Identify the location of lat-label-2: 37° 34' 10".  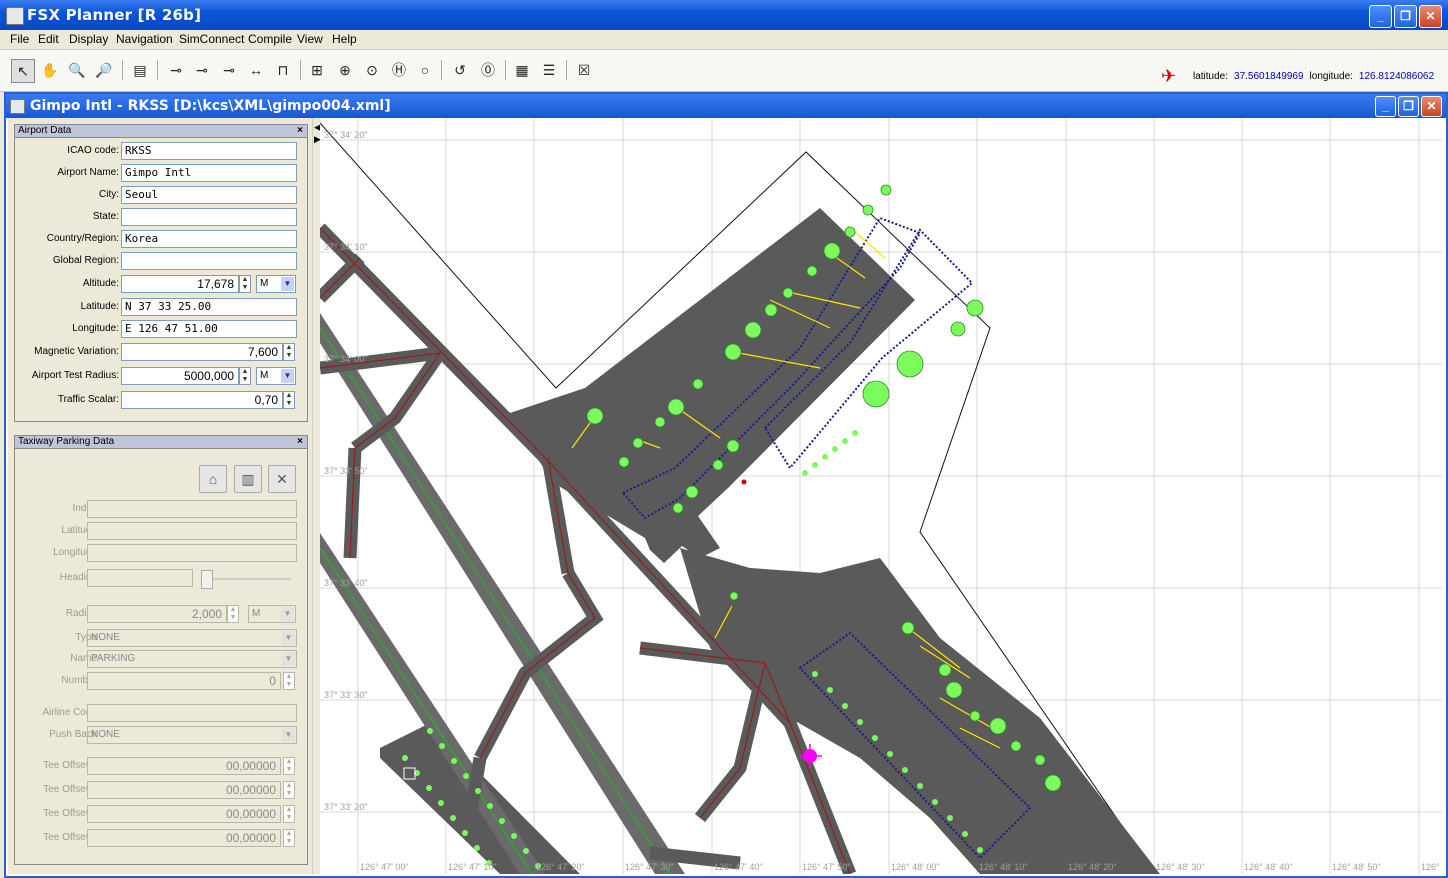
(346, 247).